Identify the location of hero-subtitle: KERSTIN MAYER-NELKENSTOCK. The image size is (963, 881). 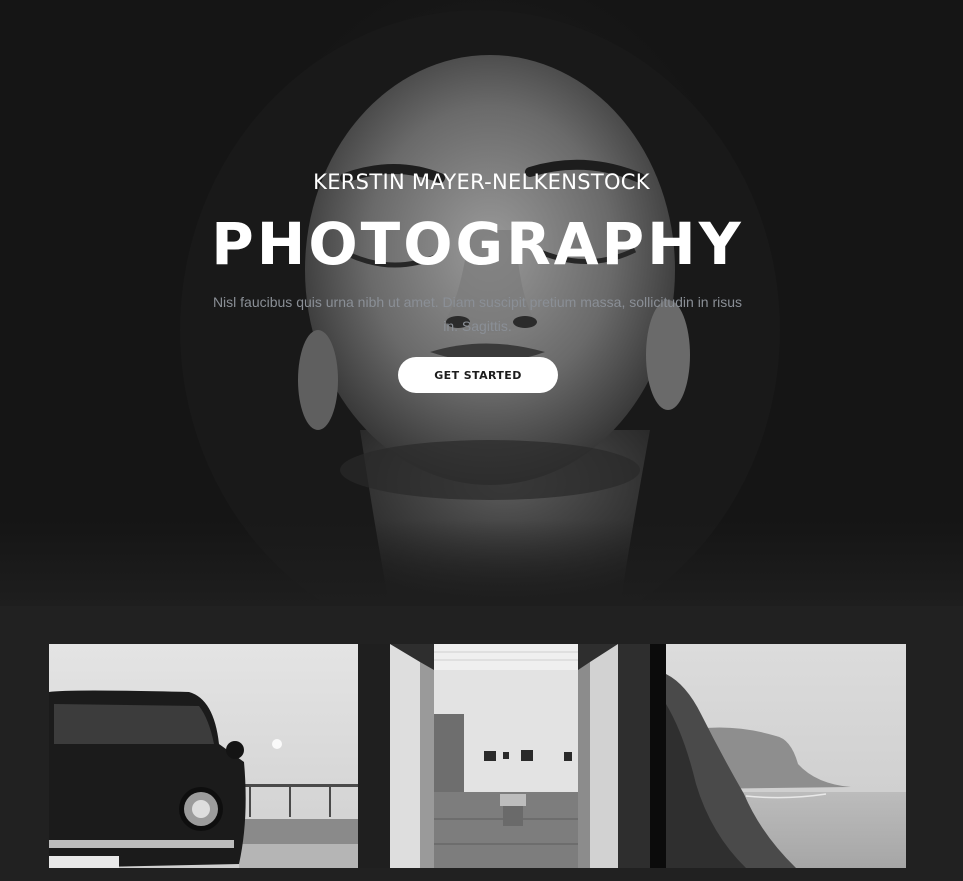
(481, 182).